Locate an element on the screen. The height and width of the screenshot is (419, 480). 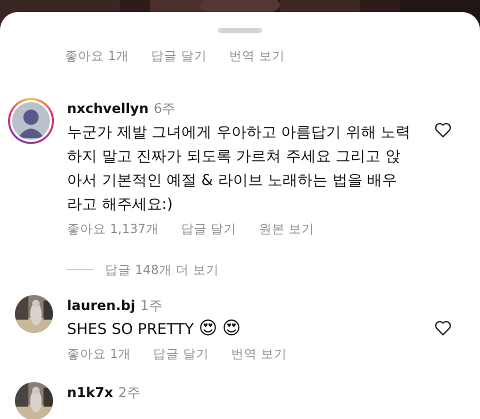
likes-count: 좋아요 1,137개 is located at coordinates (113, 229).